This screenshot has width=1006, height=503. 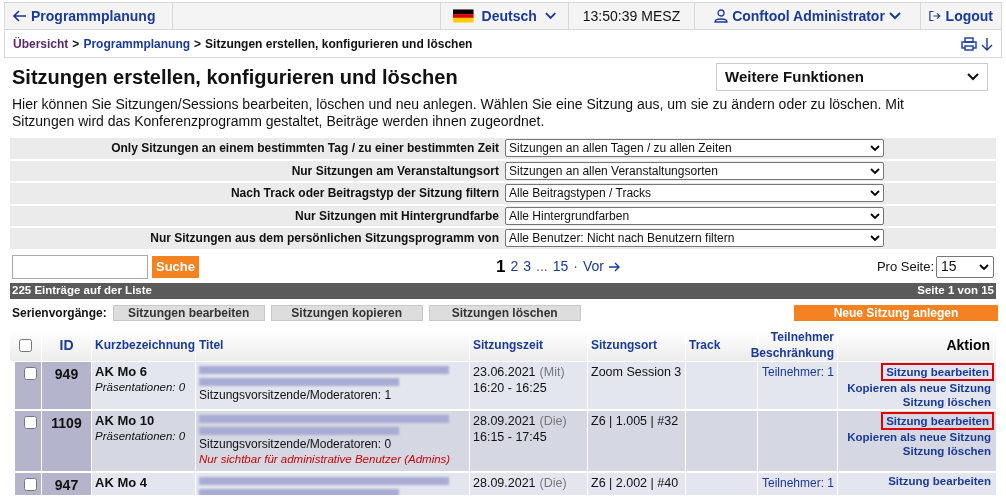 I want to click on bulk-actions-label: Serienvorgänge:, so click(x=59, y=313).